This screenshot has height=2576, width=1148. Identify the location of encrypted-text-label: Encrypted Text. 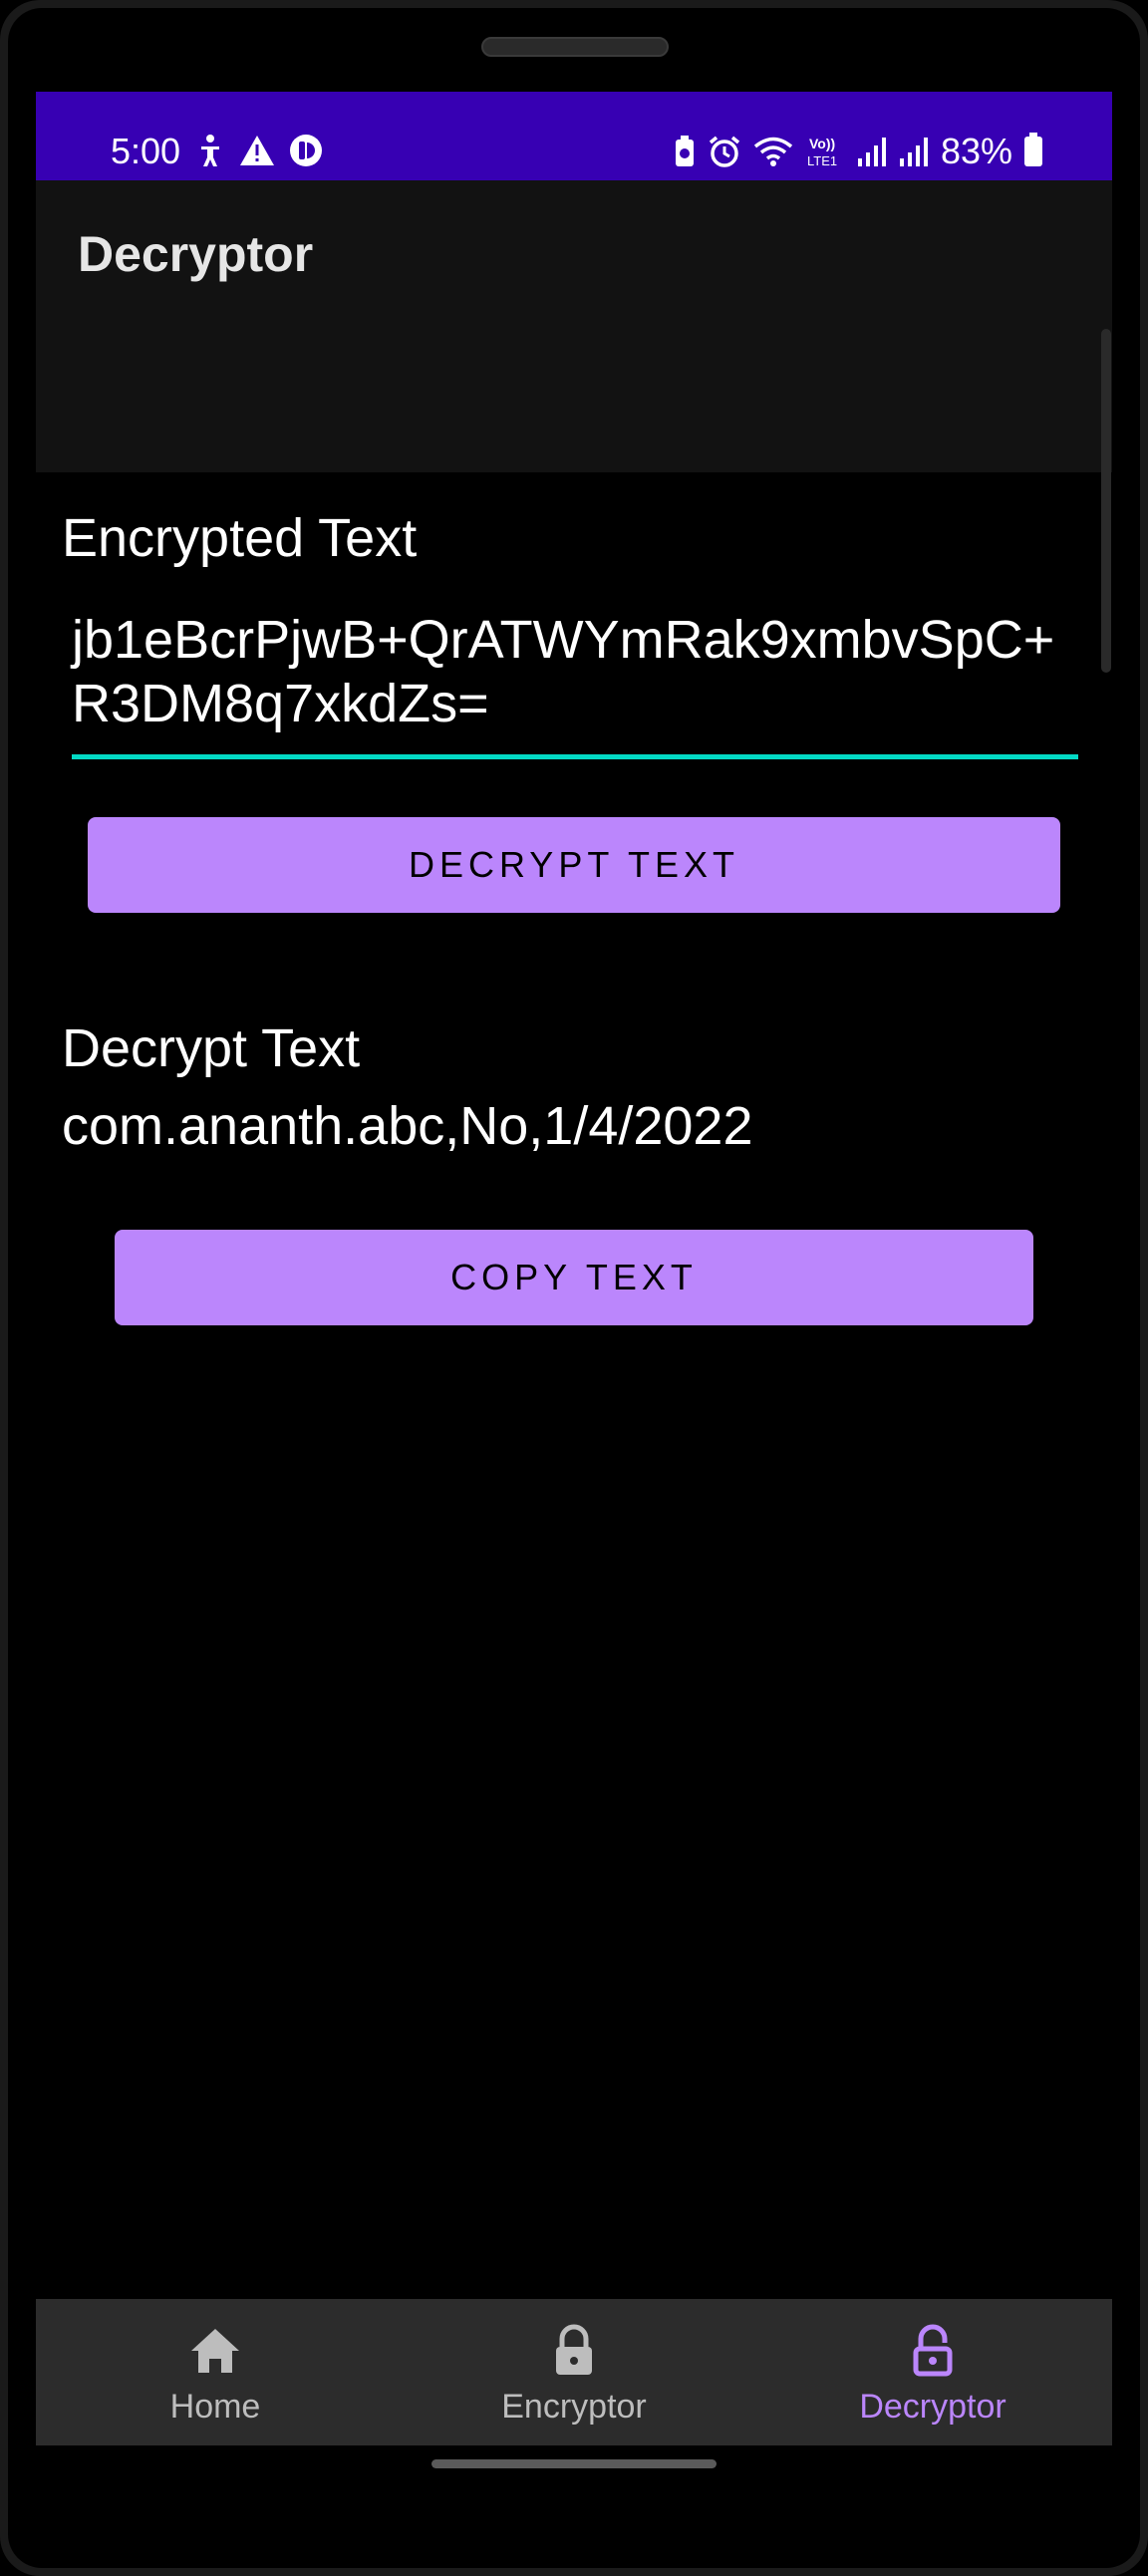
(240, 538).